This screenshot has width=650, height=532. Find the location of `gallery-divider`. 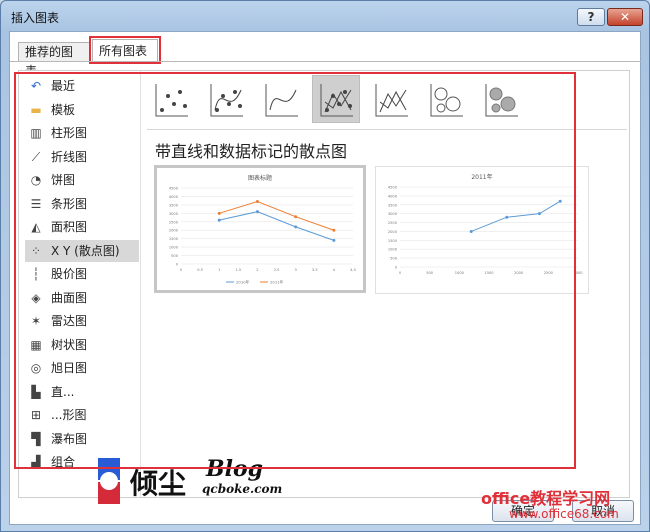

gallery-divider is located at coordinates (387, 129).